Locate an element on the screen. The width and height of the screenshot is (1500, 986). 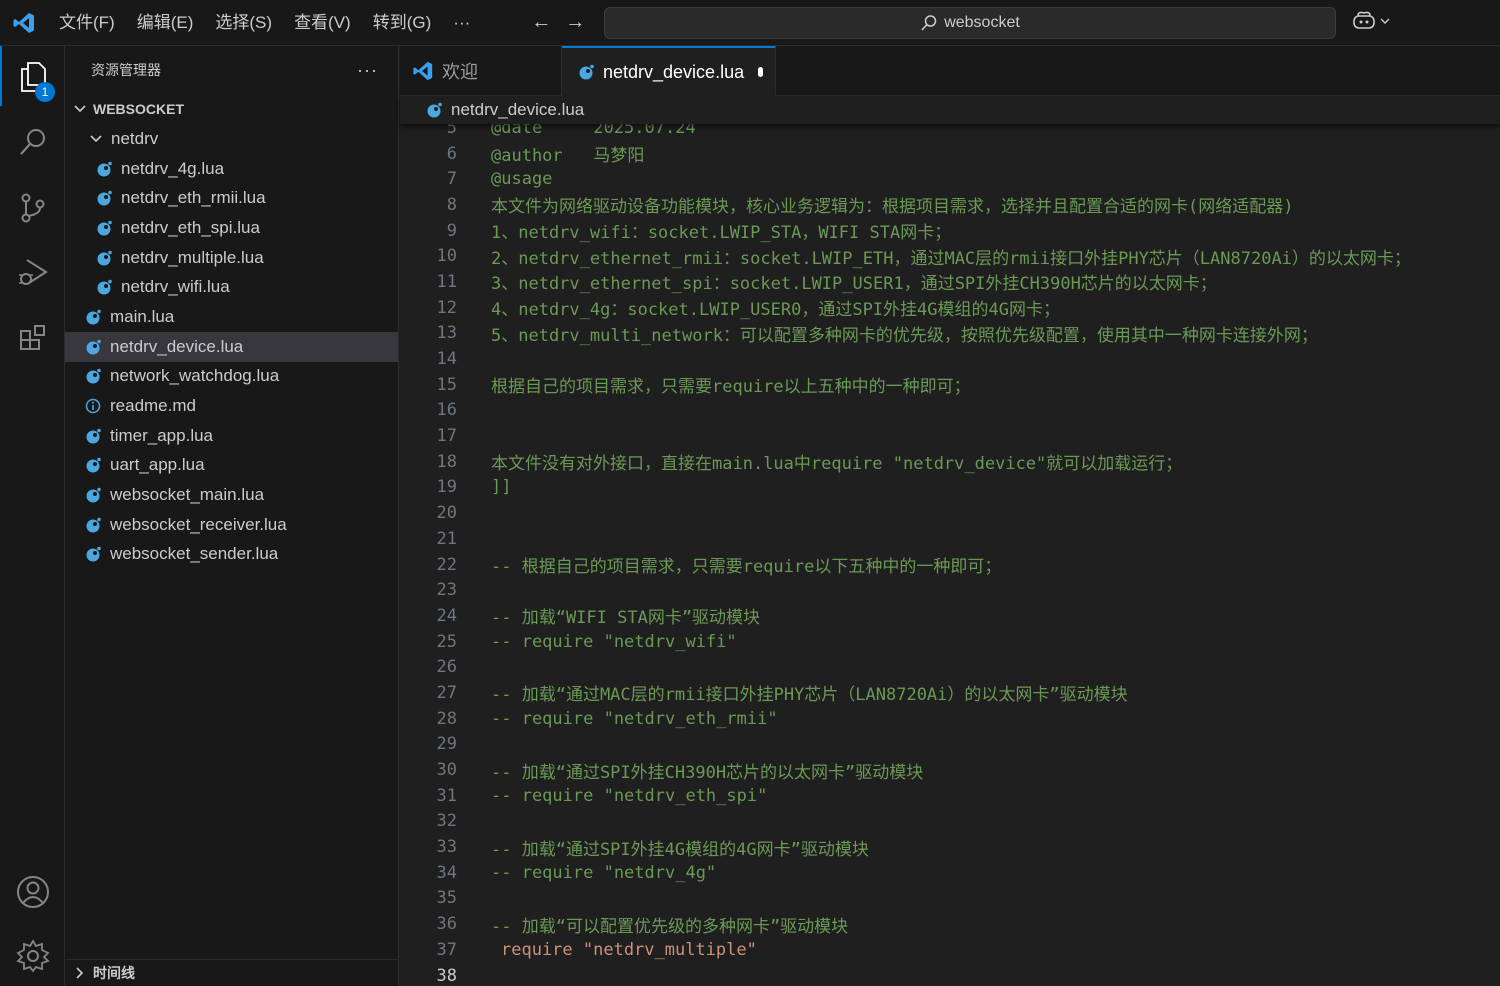
activity-search is located at coordinates (32, 142).